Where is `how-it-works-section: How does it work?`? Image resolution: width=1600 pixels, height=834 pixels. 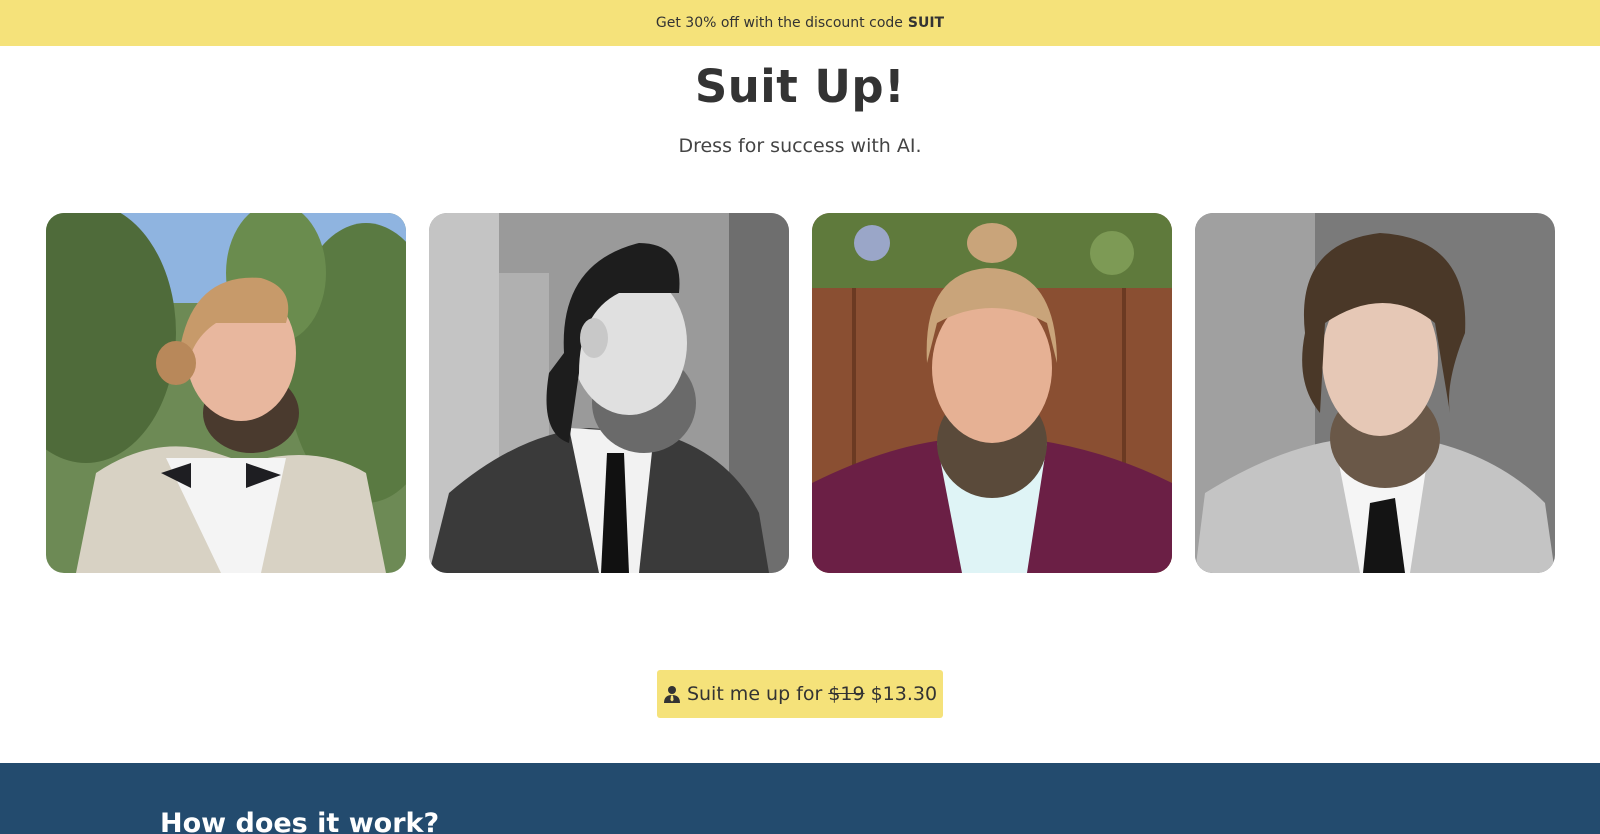
how-it-works-section: How does it work? is located at coordinates (800, 798).